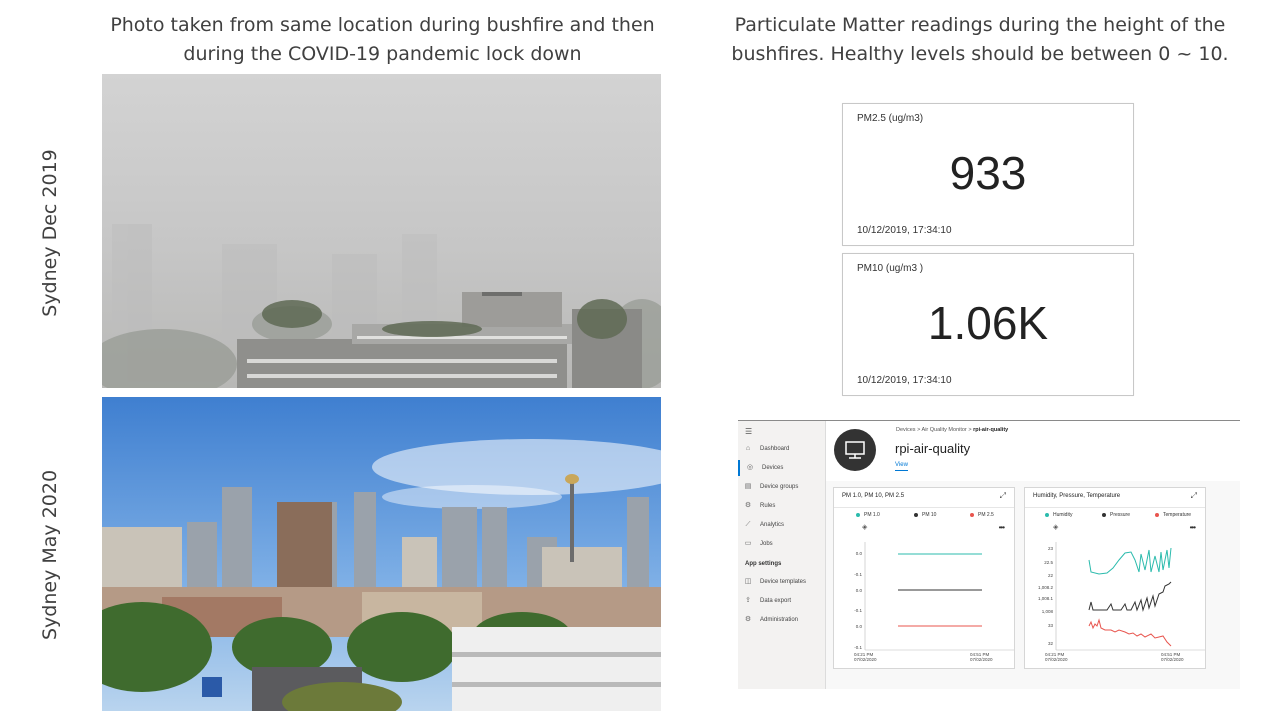  What do you see at coordinates (773, 468) in the screenshot?
I see `nav-devices-label: Devices` at bounding box center [773, 468].